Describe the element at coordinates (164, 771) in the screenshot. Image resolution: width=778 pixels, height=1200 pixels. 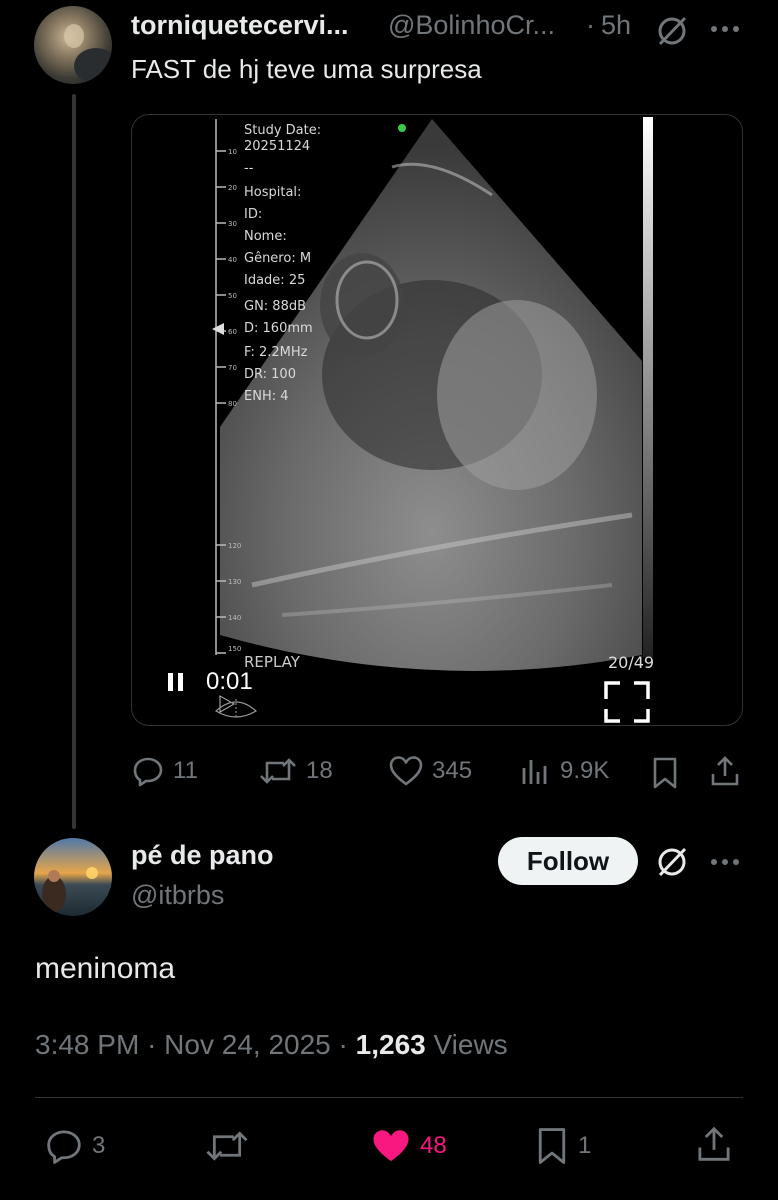
I see `reply-action: 11` at that location.